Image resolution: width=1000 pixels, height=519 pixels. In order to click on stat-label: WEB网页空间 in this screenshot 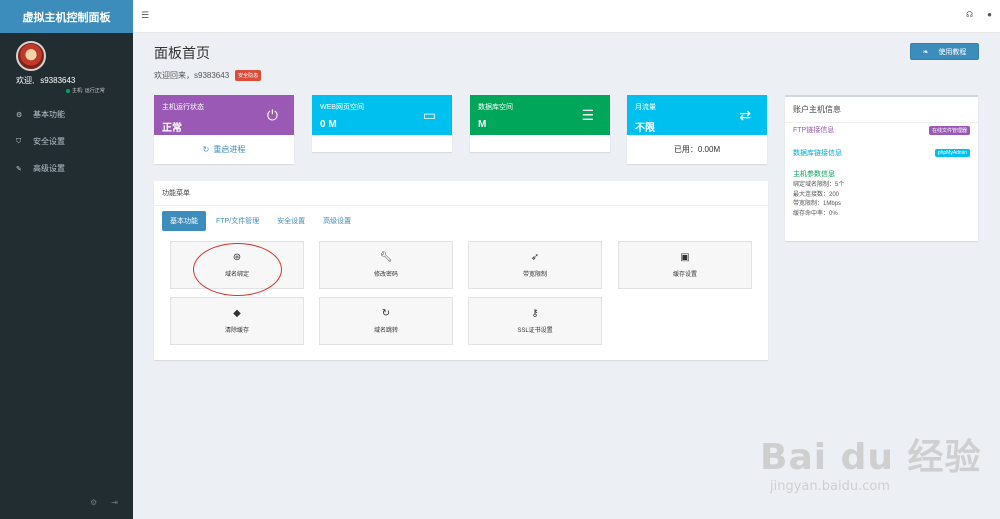, I will do `click(342, 107)`.